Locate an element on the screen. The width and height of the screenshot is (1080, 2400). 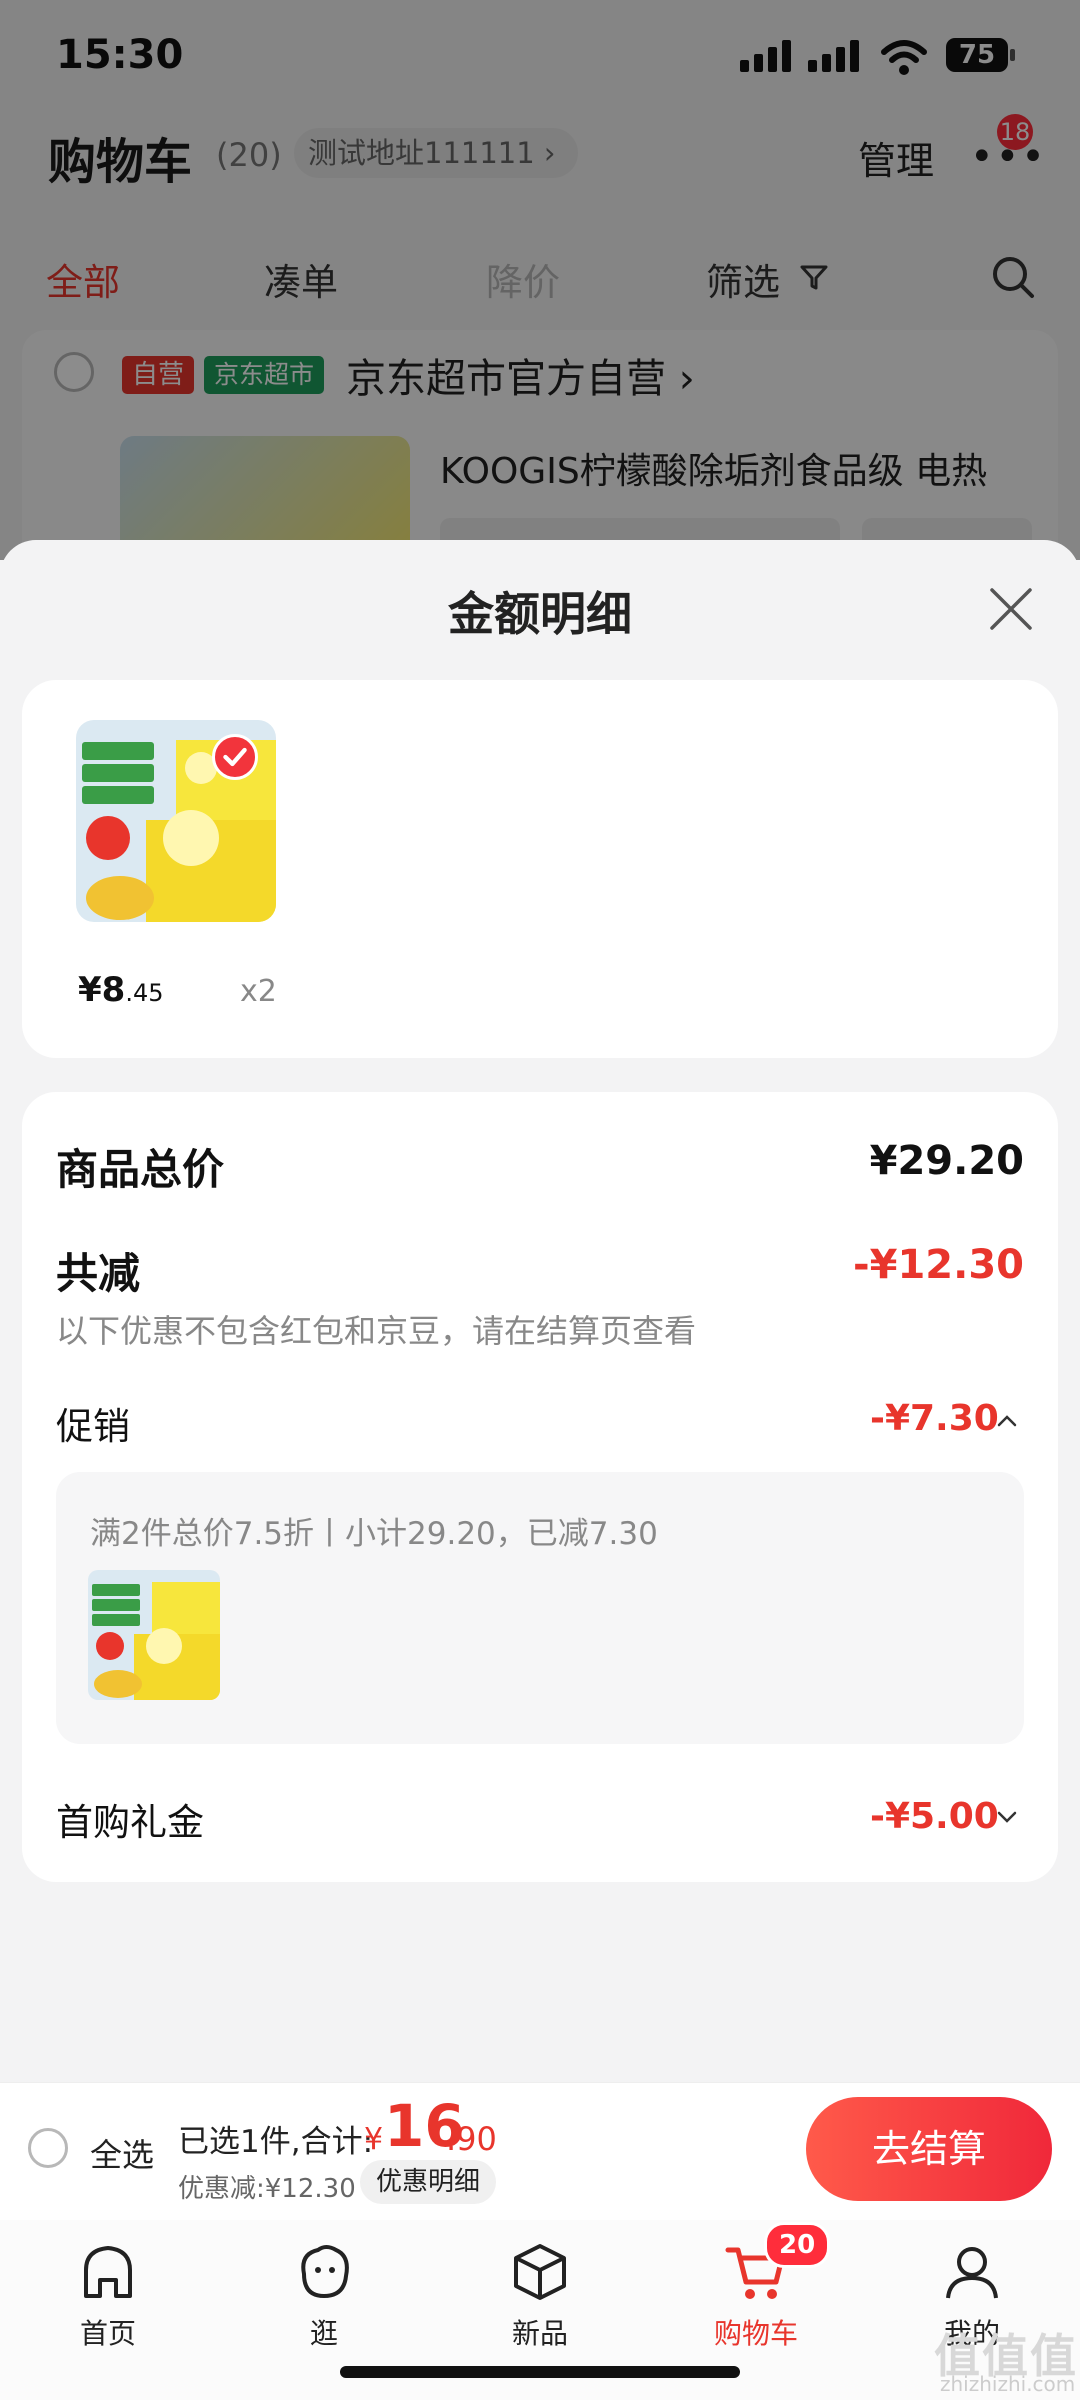
user-icon is located at coordinates (972, 2273).